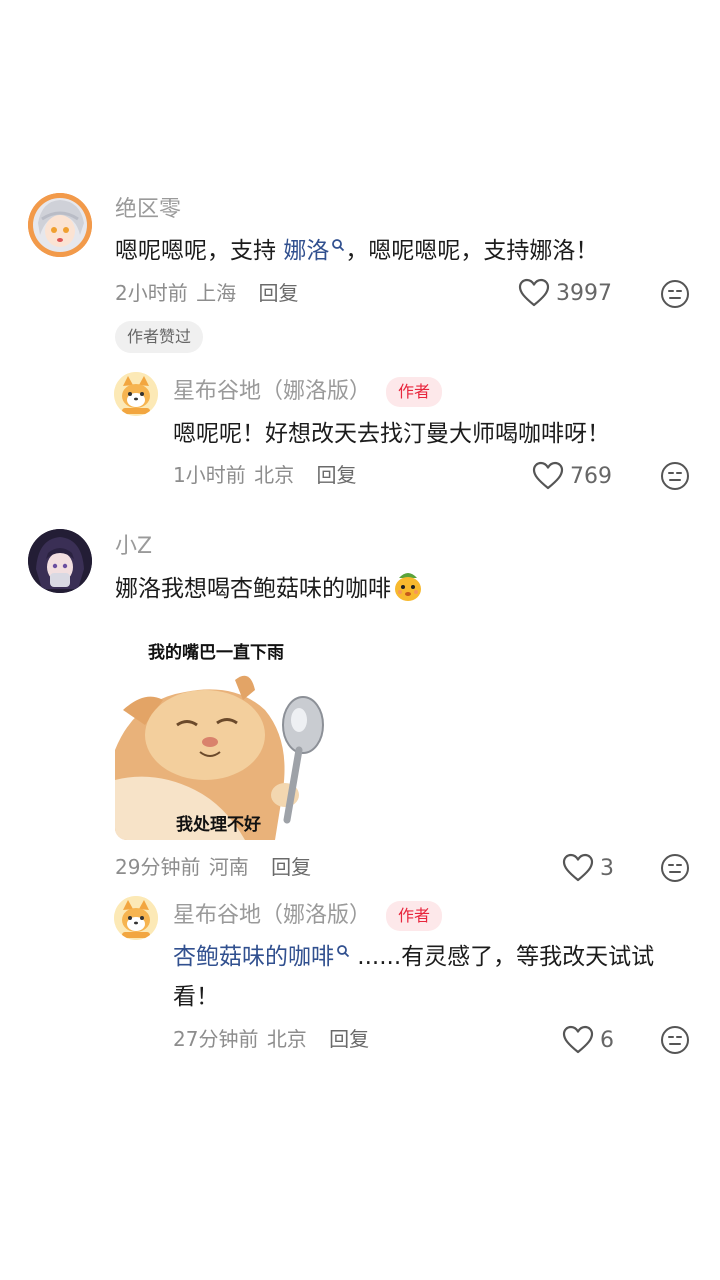  I want to click on comment-text-prefix: 嗯呢嗯呢，支持, so click(199, 251).